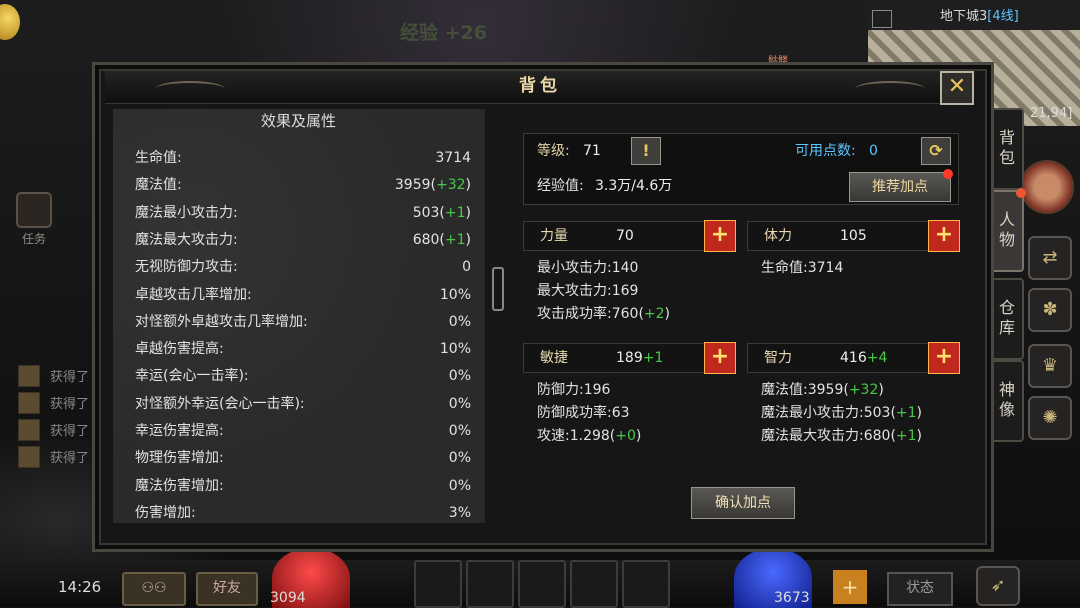  What do you see at coordinates (900, 187) in the screenshot?
I see `recommend-points-button: 推荐加点` at bounding box center [900, 187].